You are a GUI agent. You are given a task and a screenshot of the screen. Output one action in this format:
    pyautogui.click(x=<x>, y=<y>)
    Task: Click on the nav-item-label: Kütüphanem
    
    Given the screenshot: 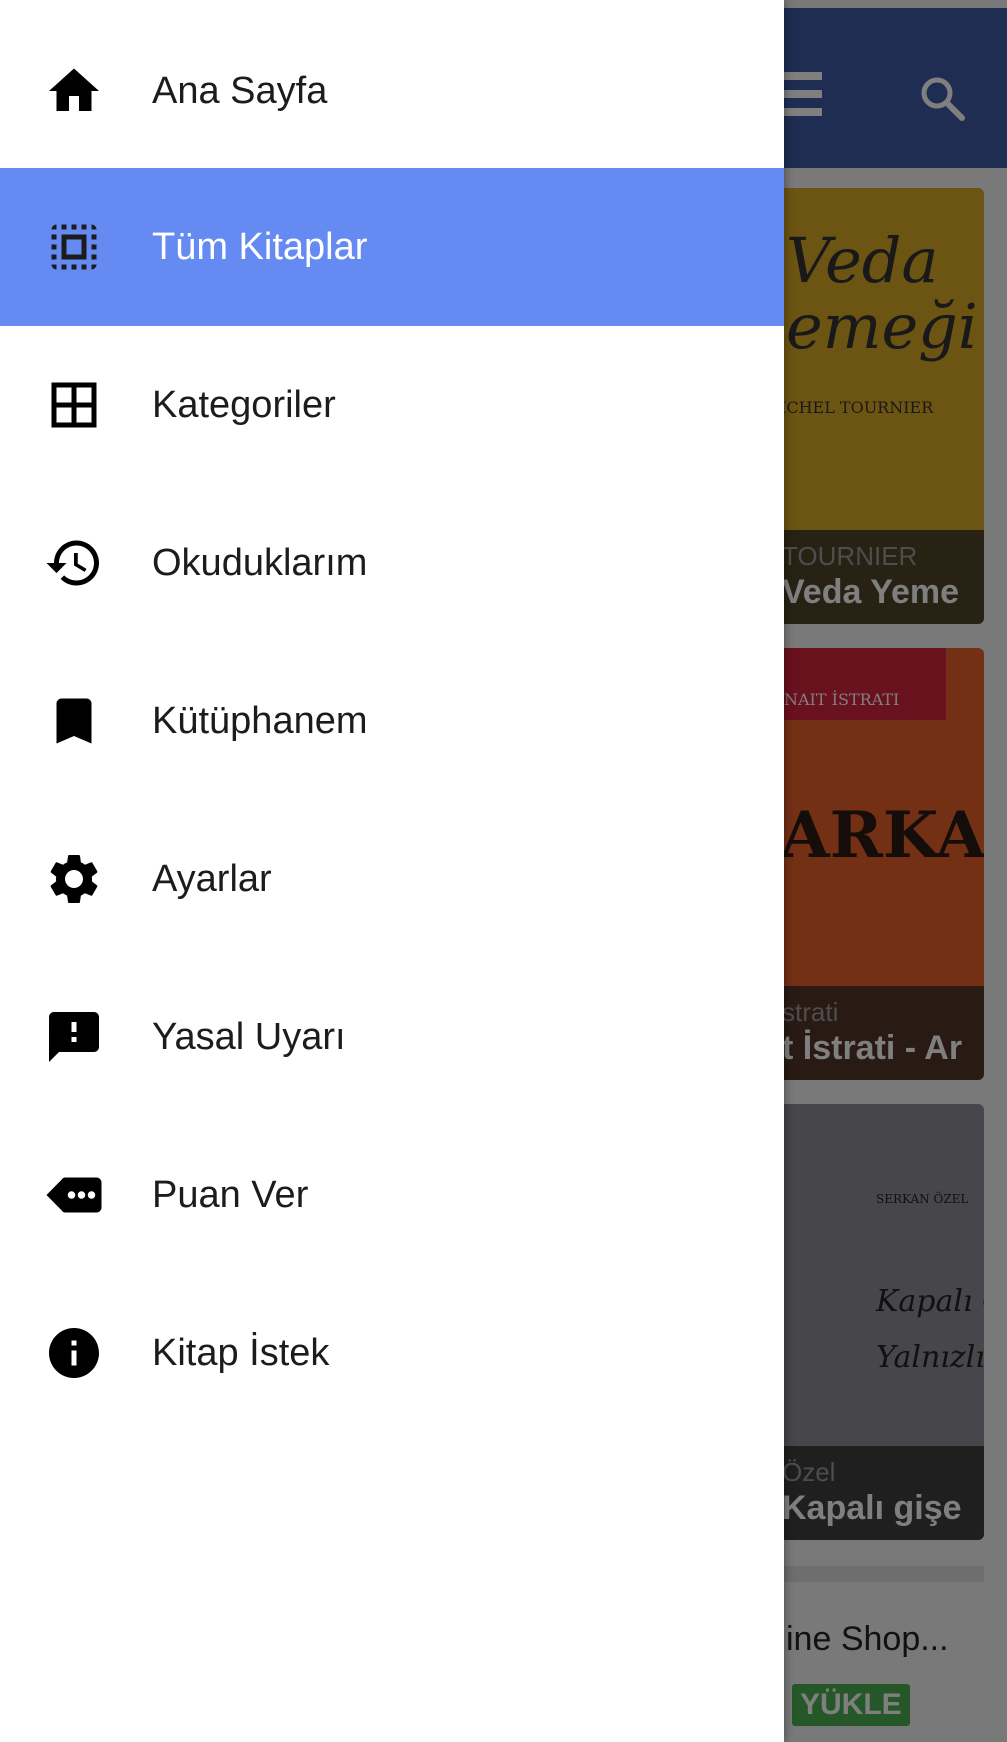 What is the action you would take?
    pyautogui.click(x=260, y=720)
    